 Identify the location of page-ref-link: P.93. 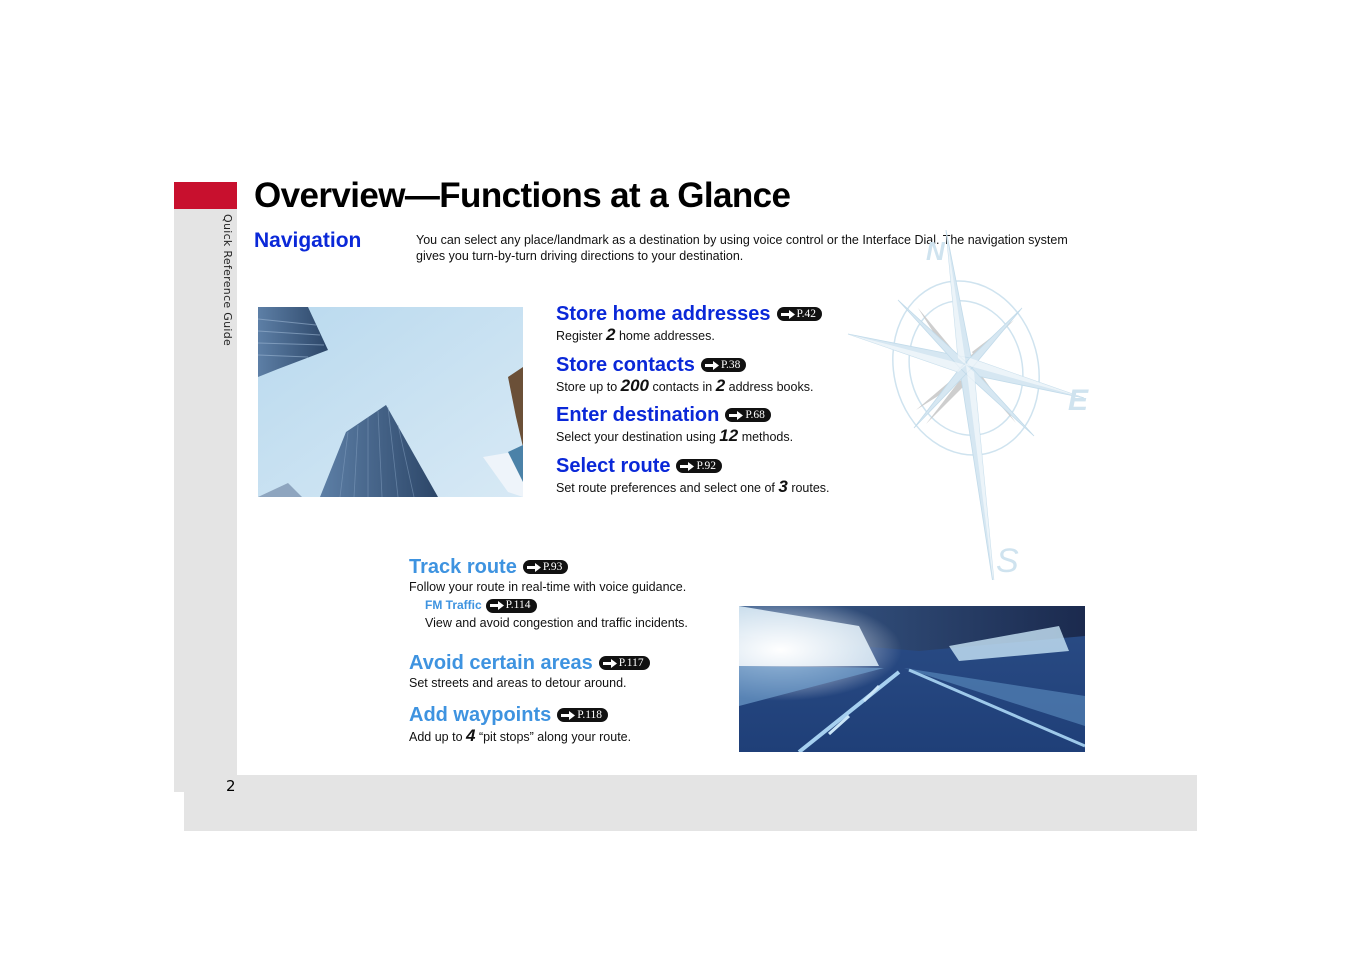
(545, 567).